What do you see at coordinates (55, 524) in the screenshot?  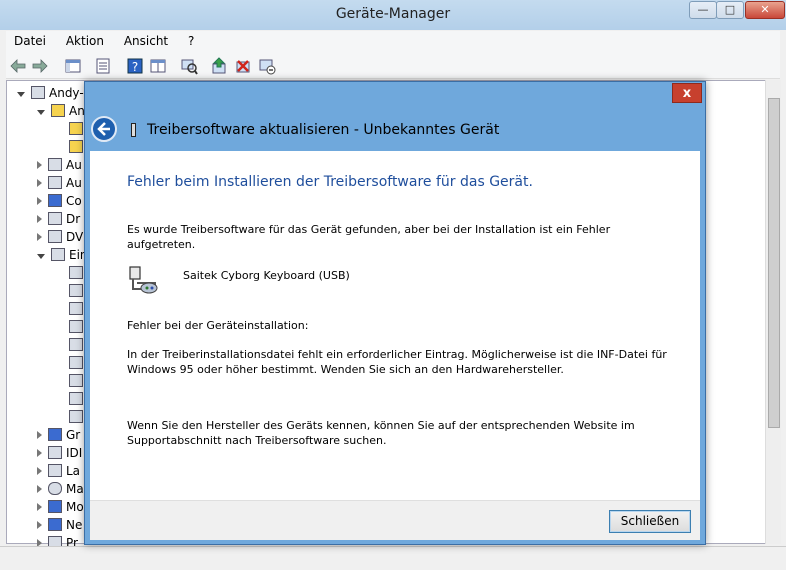 I see `network-icon` at bounding box center [55, 524].